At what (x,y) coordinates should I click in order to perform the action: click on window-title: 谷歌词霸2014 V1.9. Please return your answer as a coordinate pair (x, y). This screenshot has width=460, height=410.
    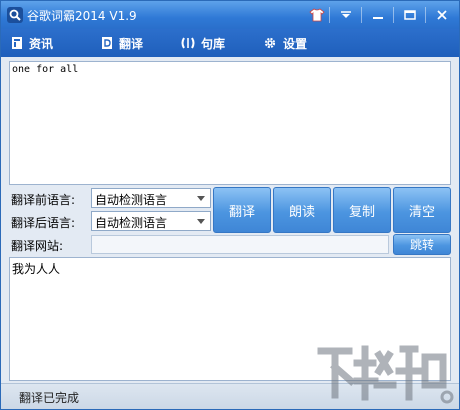
    Looking at the image, I should click on (82, 16).